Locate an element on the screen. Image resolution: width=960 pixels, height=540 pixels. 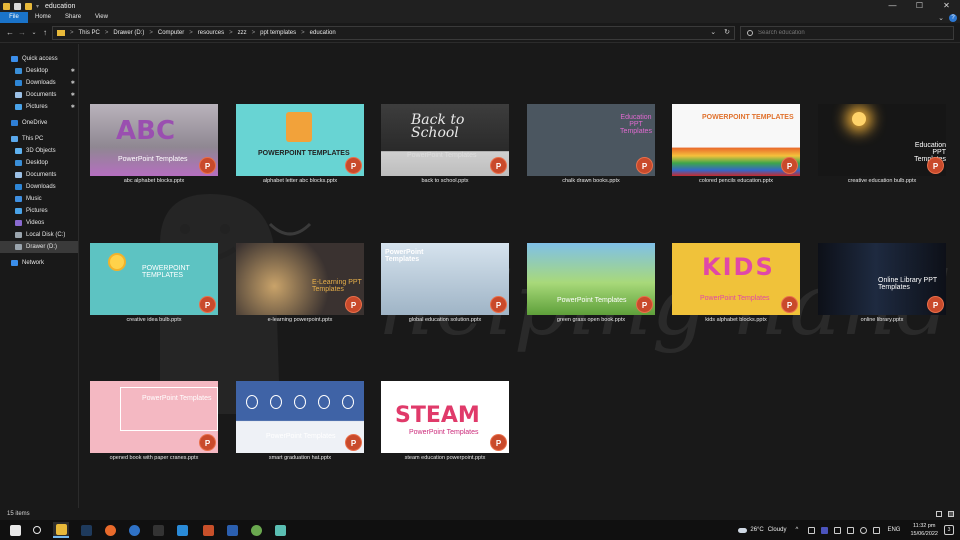
network-icon is located at coordinates (812, 530).